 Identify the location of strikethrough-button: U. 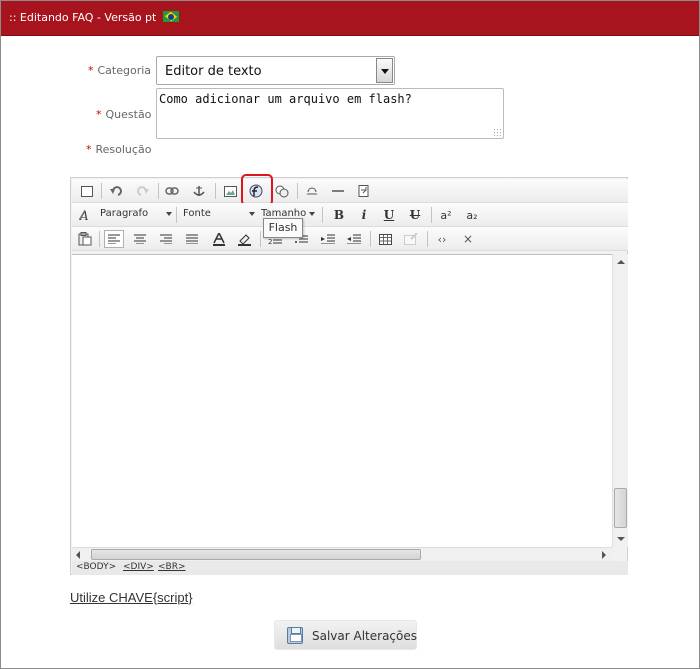
(415, 215).